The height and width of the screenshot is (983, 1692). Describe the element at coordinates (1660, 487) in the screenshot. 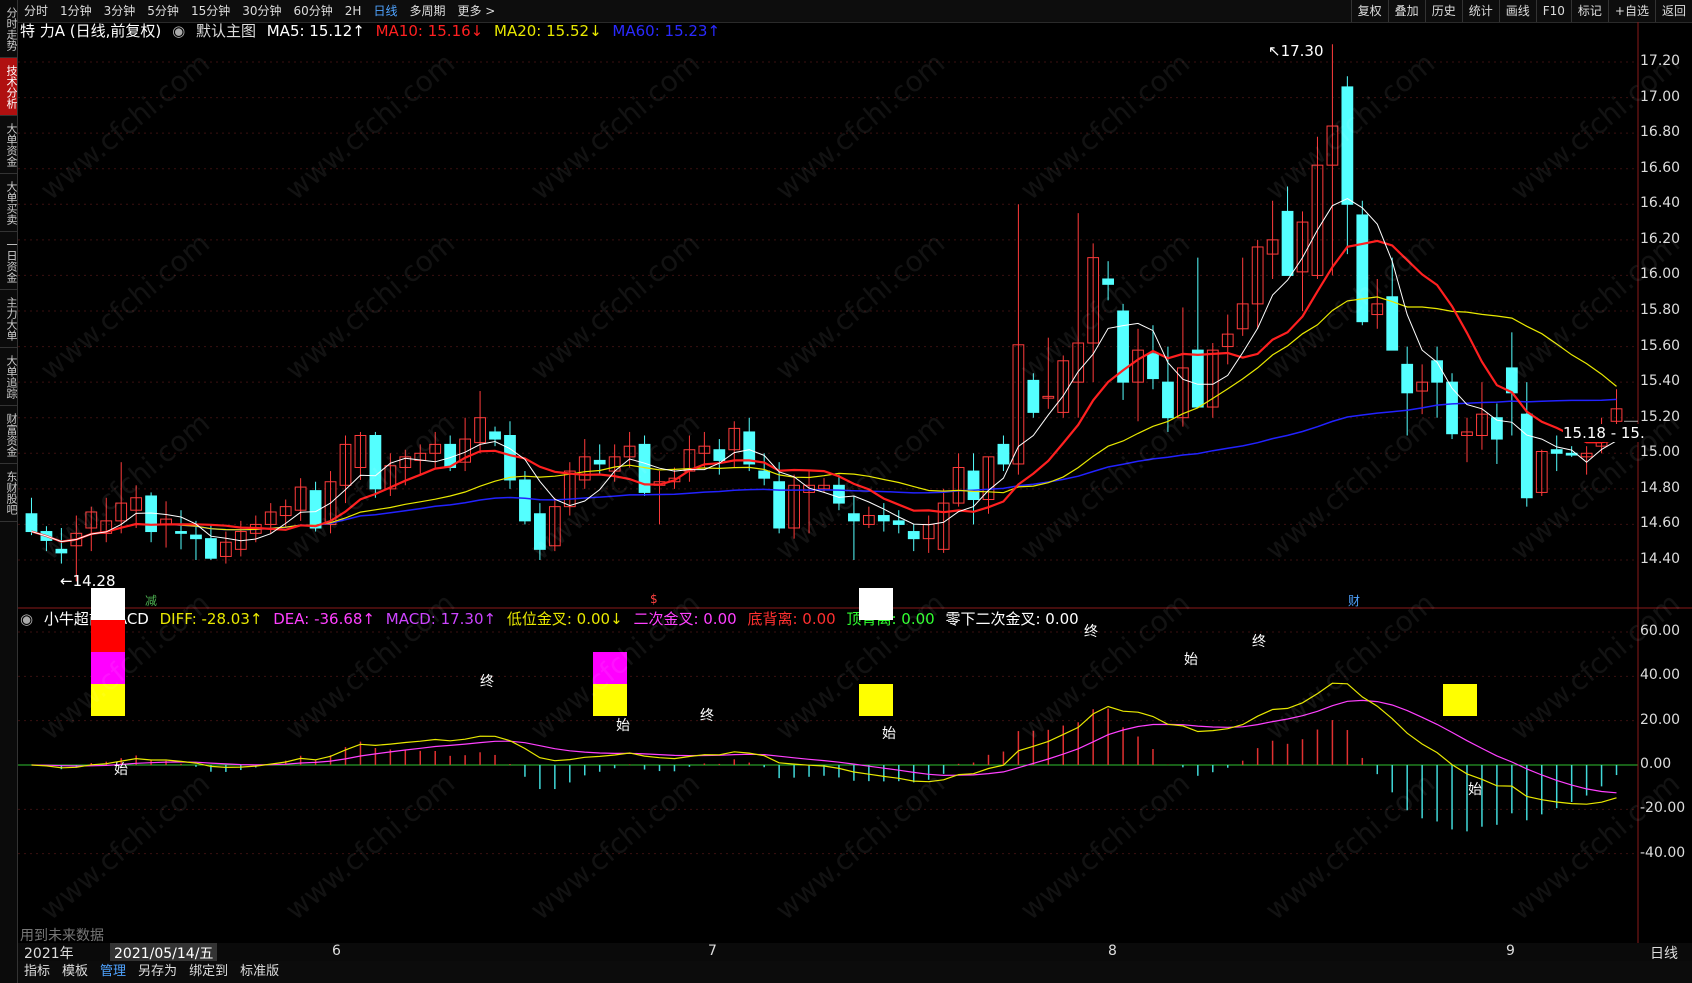

I see `price-tick-label: 14.80` at that location.